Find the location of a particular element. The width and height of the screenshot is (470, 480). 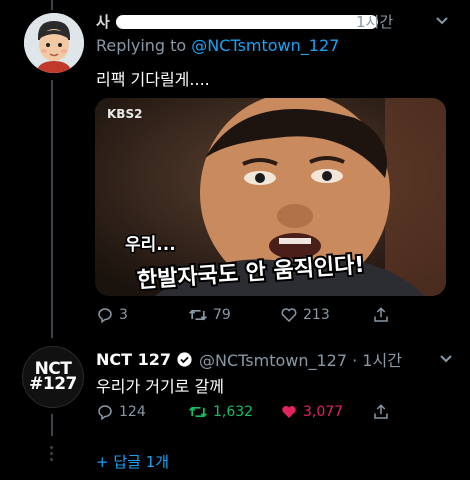

thread-line-bottom is located at coordinates (52, 425).